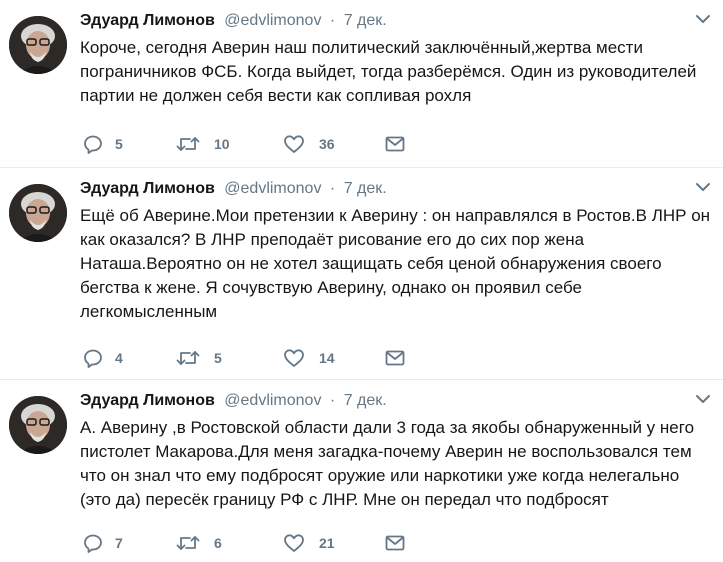 The image size is (723, 562). Describe the element at coordinates (119, 144) in the screenshot. I see `reply-count: 5` at that location.